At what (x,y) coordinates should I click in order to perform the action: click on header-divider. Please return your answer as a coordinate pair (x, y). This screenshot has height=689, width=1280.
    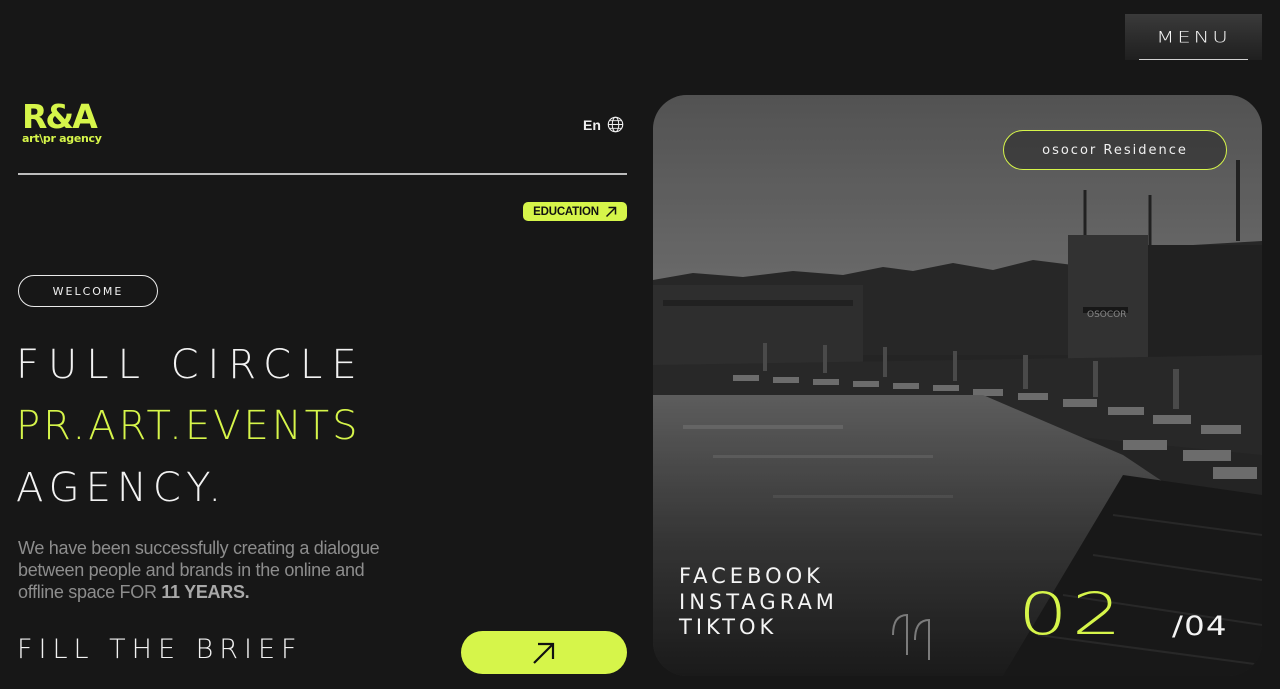
    Looking at the image, I should click on (322, 174).